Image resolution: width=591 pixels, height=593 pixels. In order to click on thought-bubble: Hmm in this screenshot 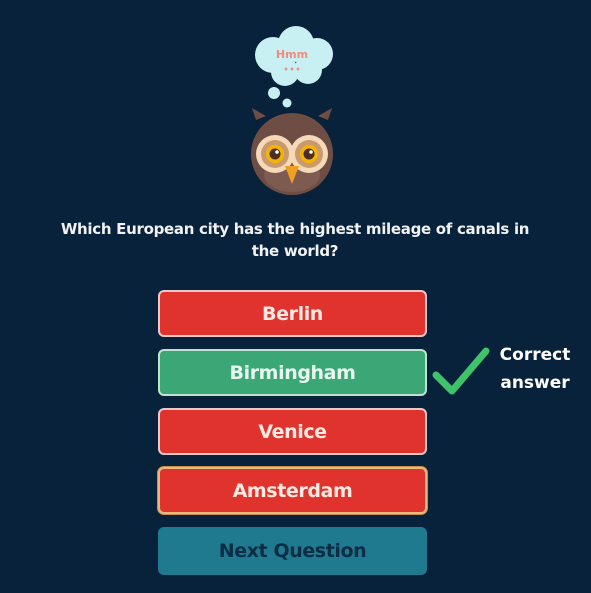, I will do `click(294, 67)`.